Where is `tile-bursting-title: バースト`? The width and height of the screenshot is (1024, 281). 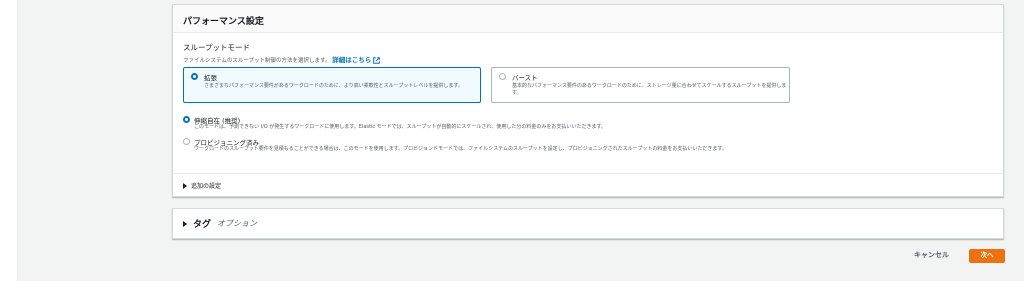
tile-bursting-title: バースト is located at coordinates (525, 78).